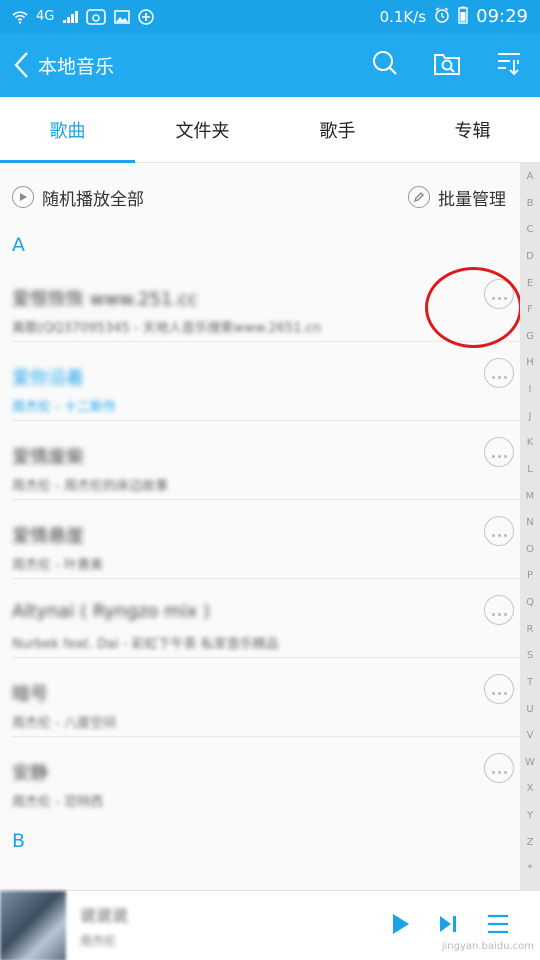 The width and height of the screenshot is (540, 960). I want to click on index-letter: V, so click(530, 743).